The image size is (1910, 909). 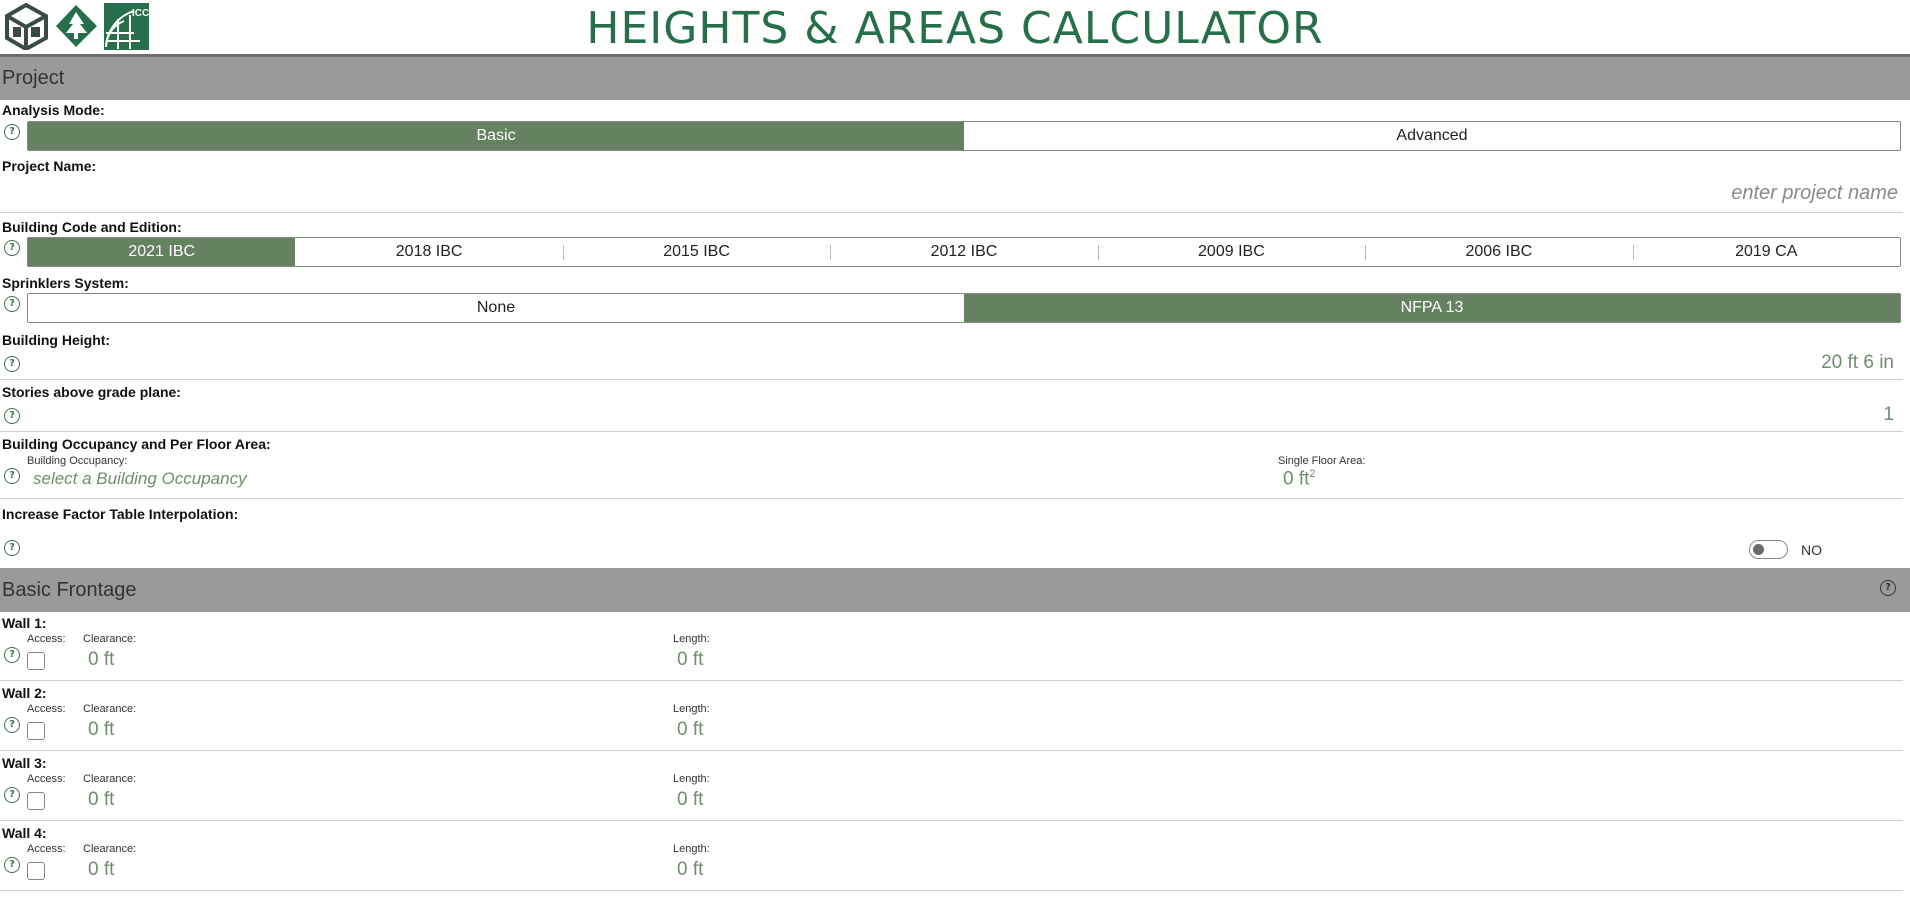 I want to click on occupancy-section-label: Building Occupancy and Per Floor Area:, so click(x=136, y=444).